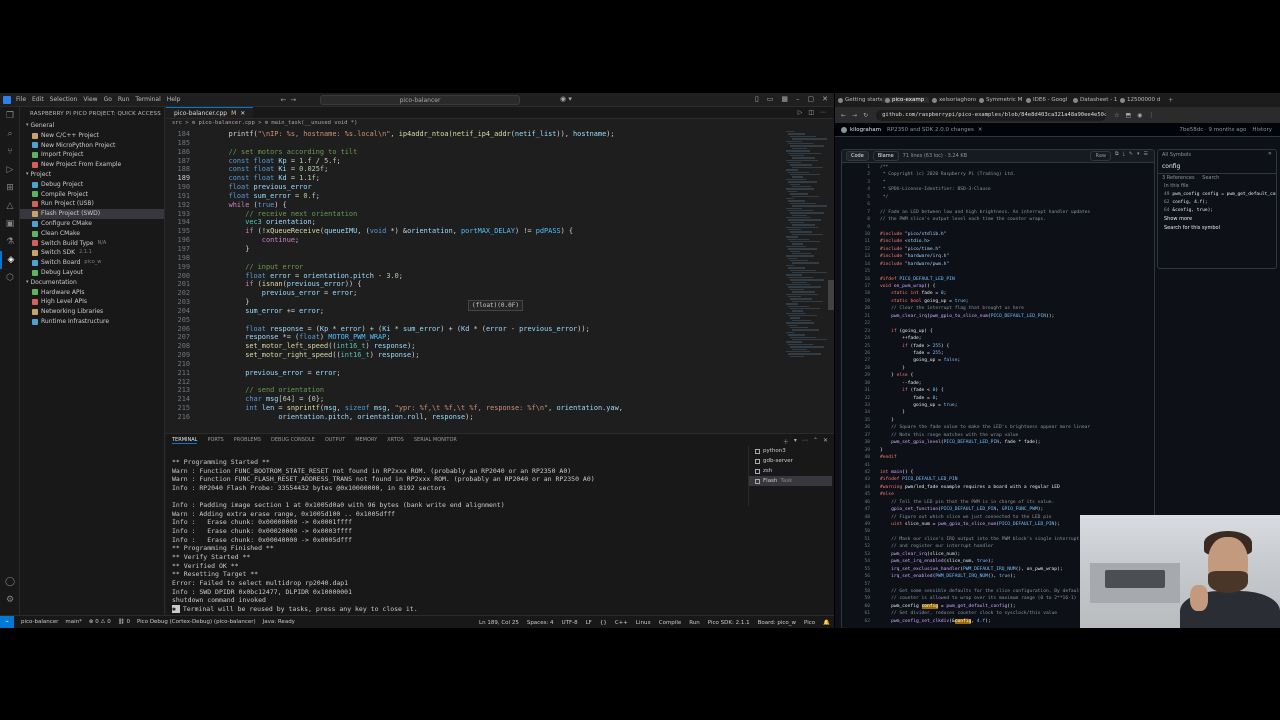  I want to click on github-line-number: 19, so click(861, 301).